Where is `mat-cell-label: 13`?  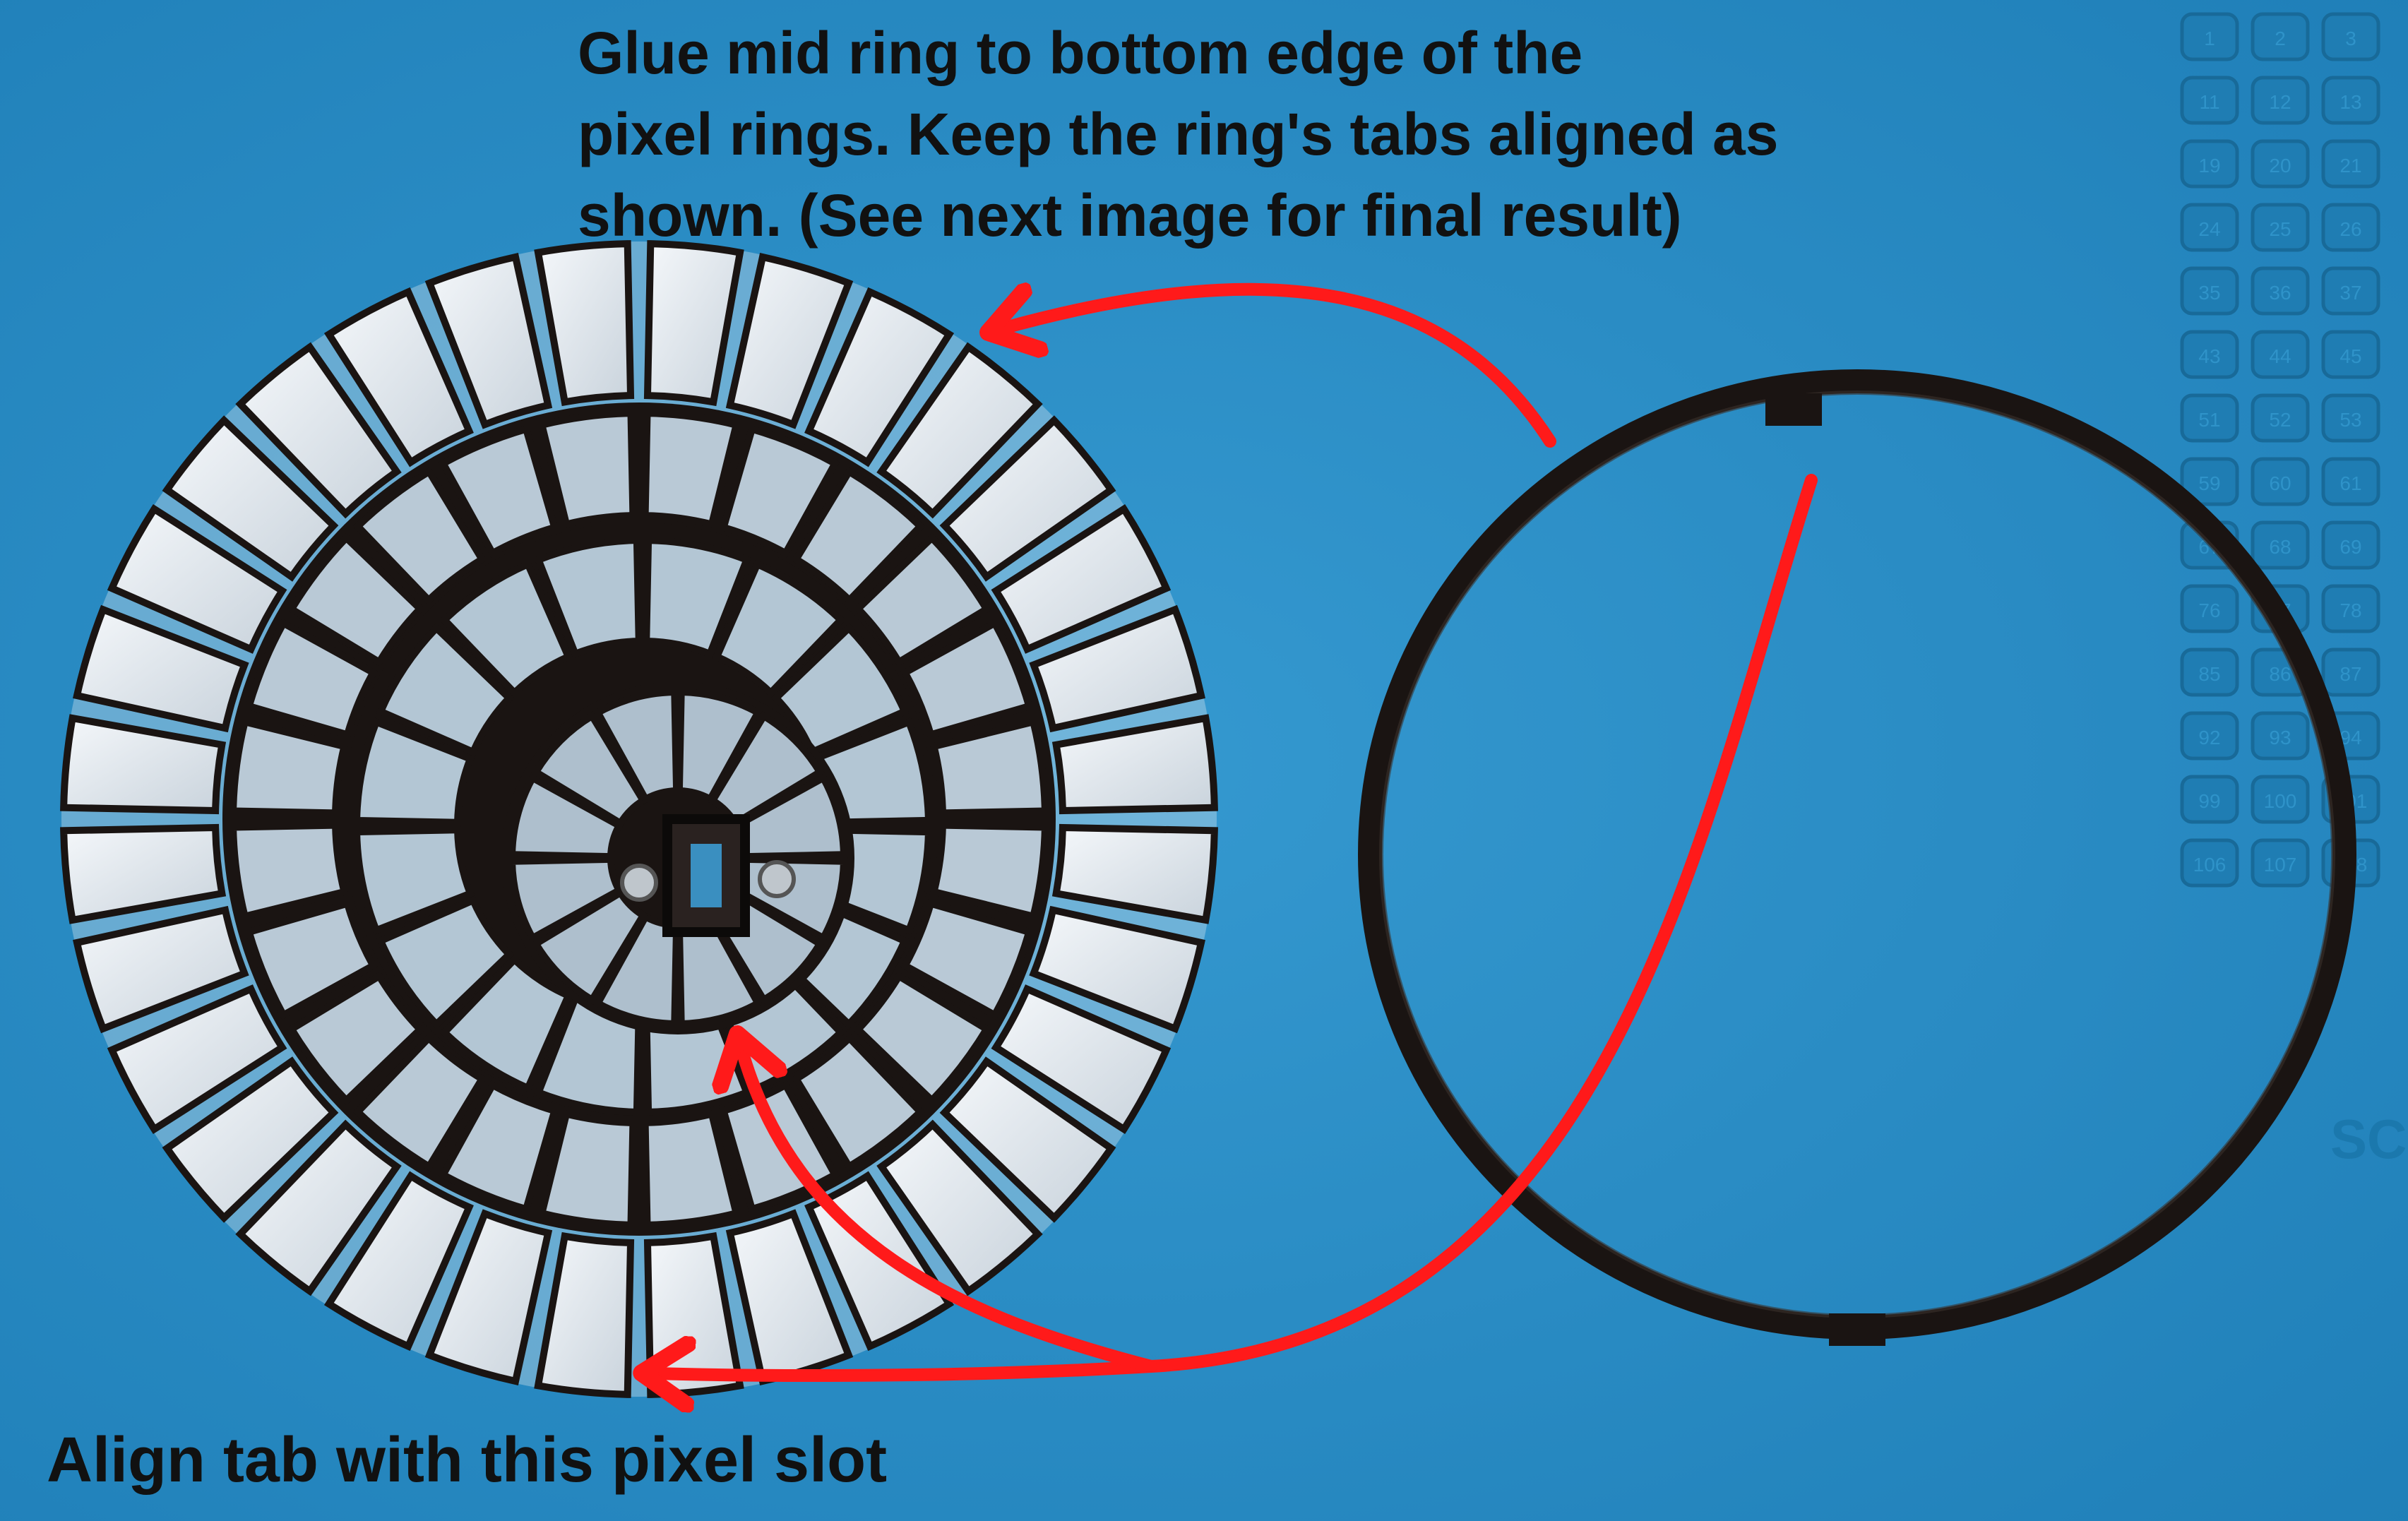 mat-cell-label: 13 is located at coordinates (2350, 102).